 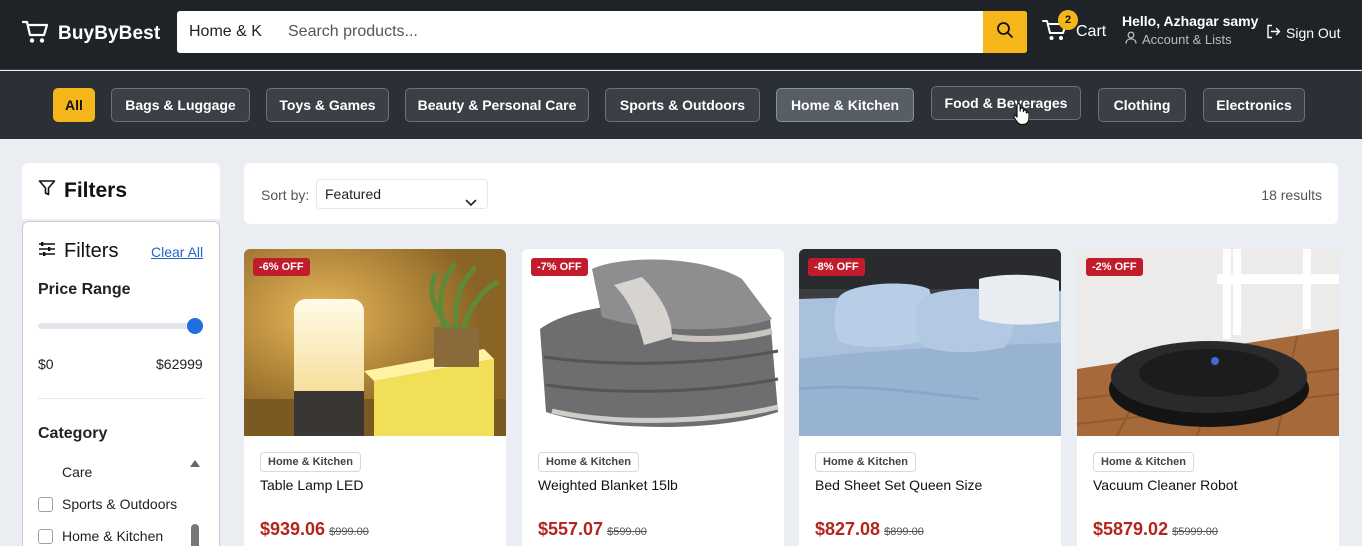 I want to click on logo: BuyByBest, so click(x=91, y=34).